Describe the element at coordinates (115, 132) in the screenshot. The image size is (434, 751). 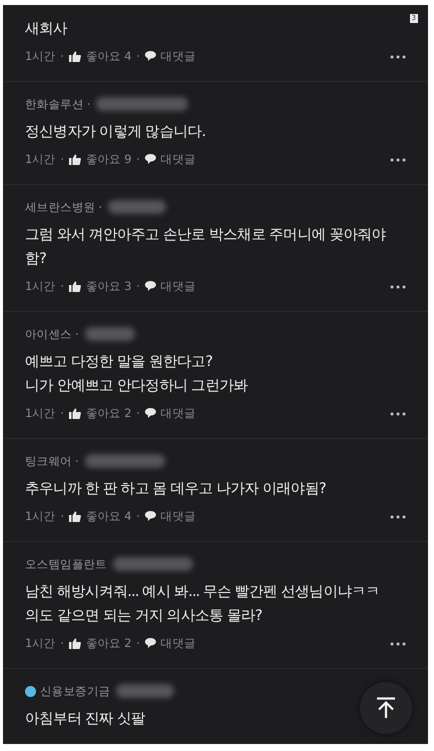
I see `comment-text: 정신병자가 이렇게 많습니다.` at that location.